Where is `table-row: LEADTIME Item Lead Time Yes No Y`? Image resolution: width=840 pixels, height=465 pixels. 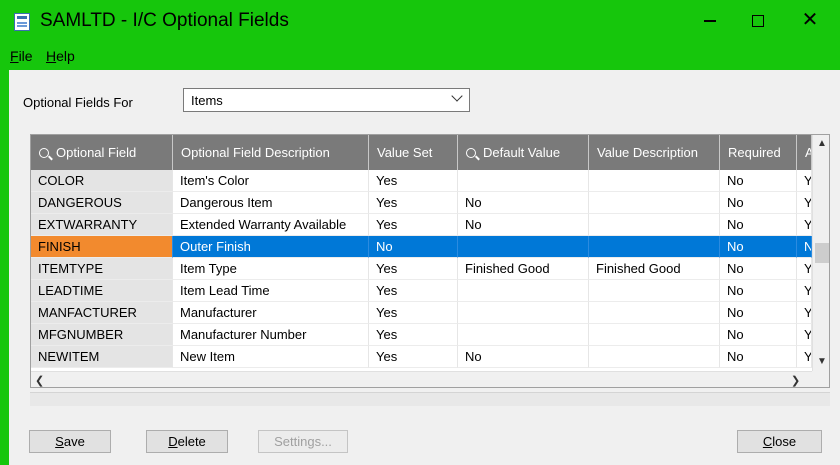
table-row: LEADTIME Item Lead Time Yes No Y is located at coordinates (421, 291).